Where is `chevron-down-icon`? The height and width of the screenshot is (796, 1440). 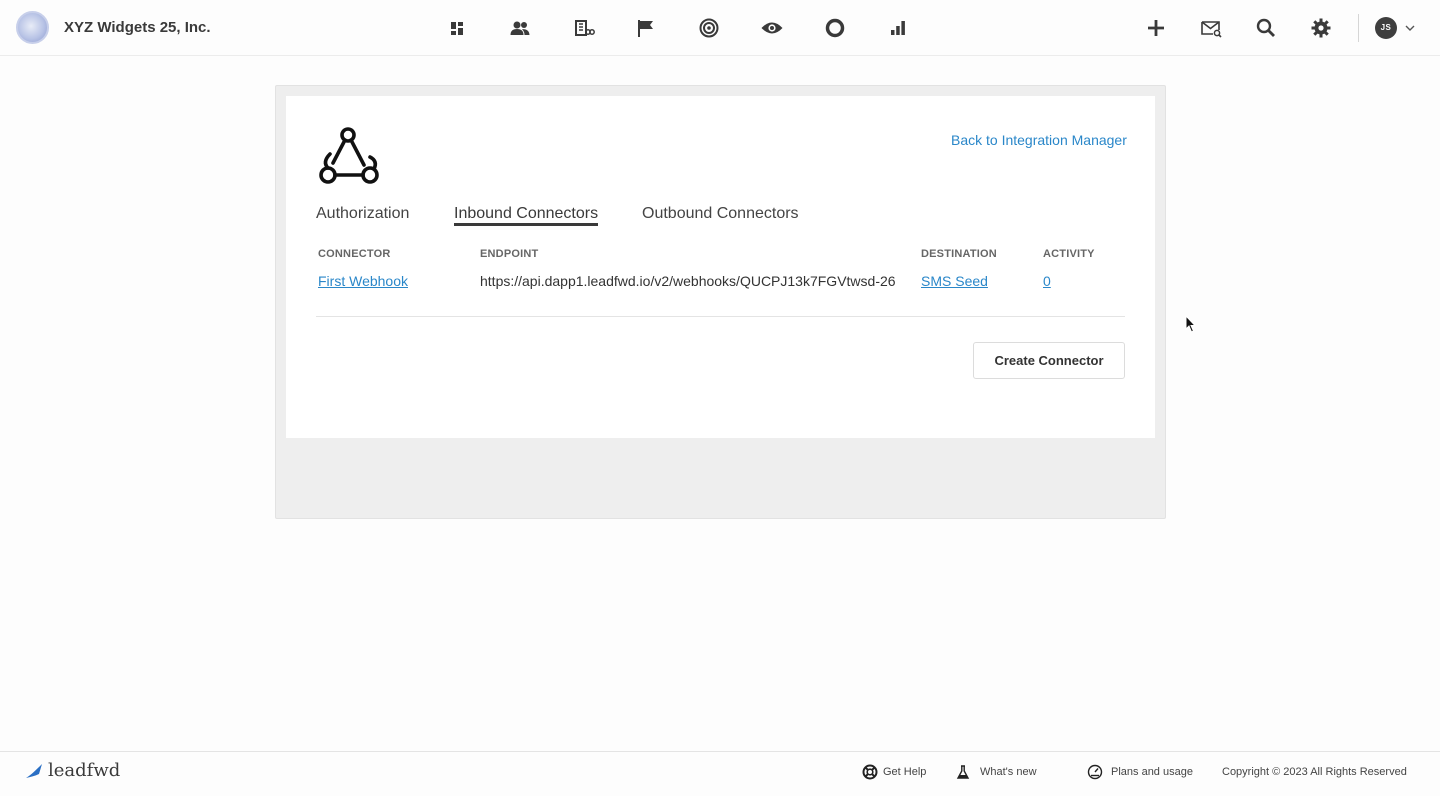
chevron-down-icon is located at coordinates (1410, 28).